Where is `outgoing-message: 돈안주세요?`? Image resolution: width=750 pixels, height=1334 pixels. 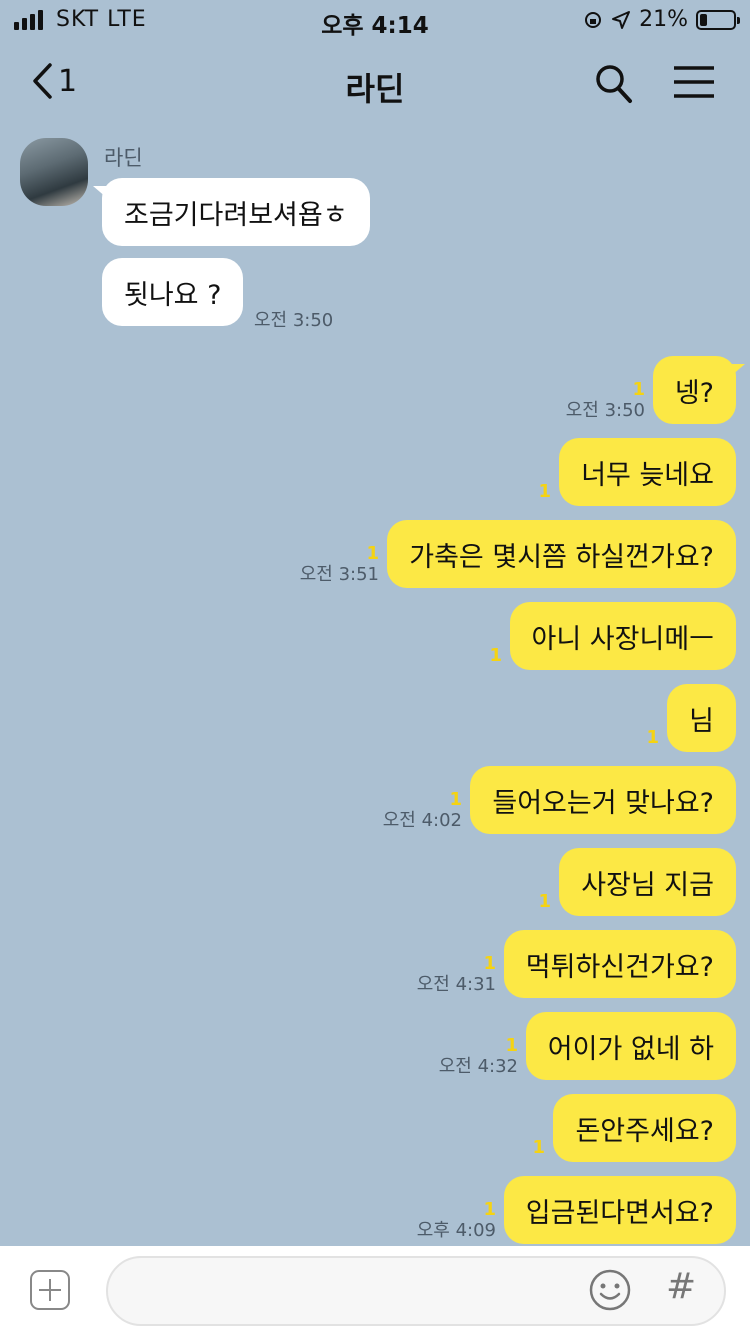
outgoing-message: 돈안주세요? is located at coordinates (644, 1128).